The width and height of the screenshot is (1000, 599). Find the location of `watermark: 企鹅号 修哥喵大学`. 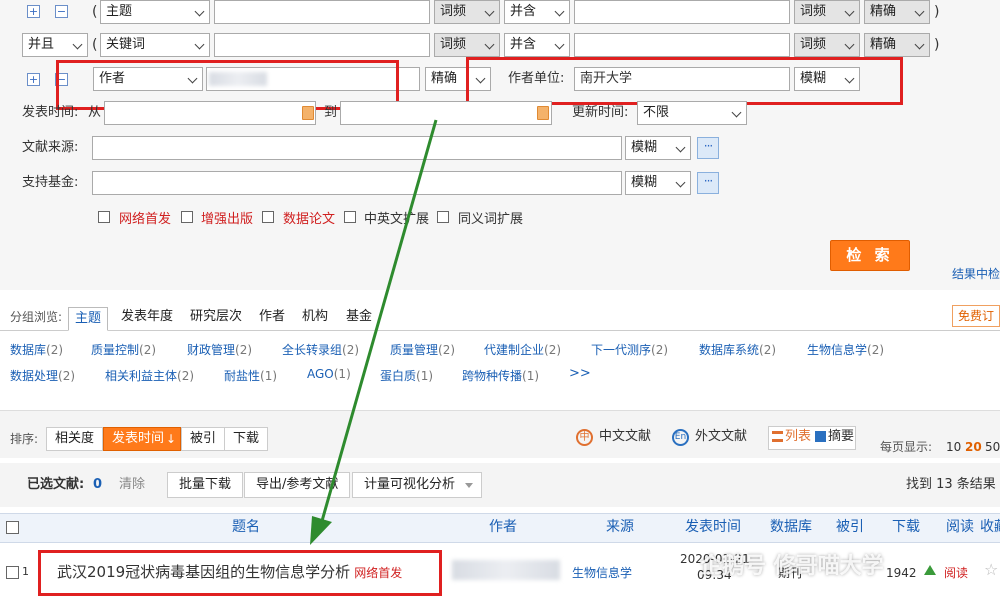

watermark: 企鹅号 修哥喵大学 is located at coordinates (792, 566).